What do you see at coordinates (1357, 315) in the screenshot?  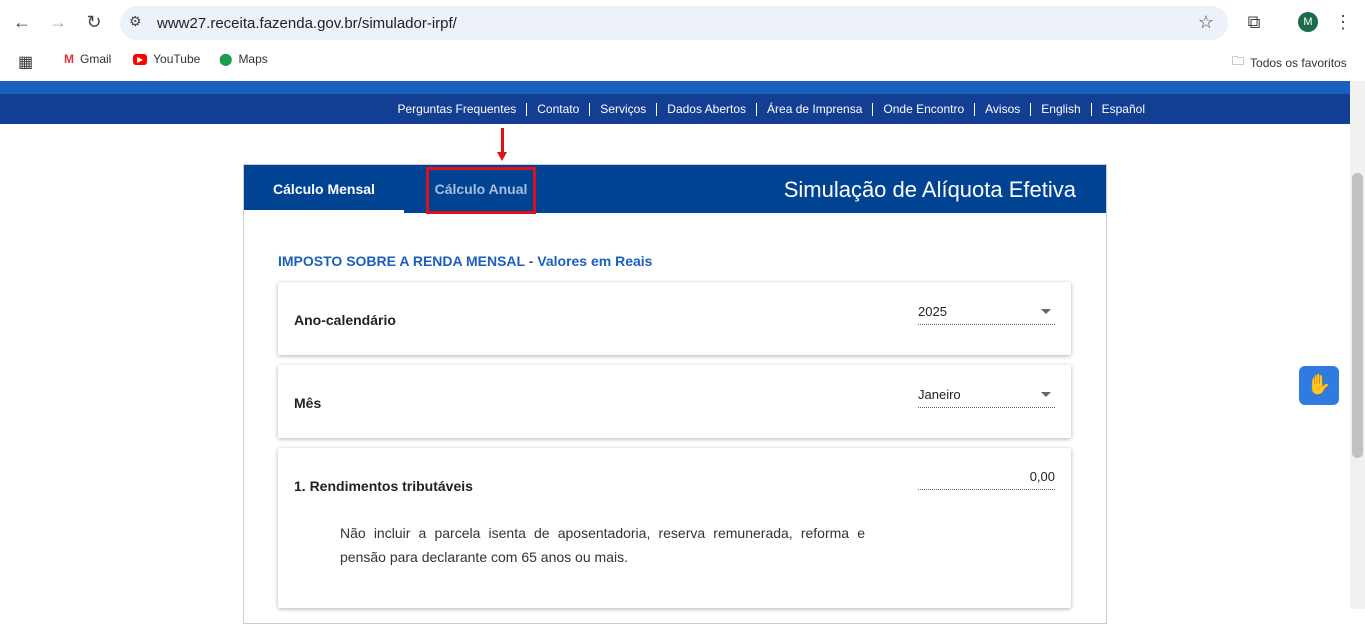 I see `scrollbar-thumb` at bounding box center [1357, 315].